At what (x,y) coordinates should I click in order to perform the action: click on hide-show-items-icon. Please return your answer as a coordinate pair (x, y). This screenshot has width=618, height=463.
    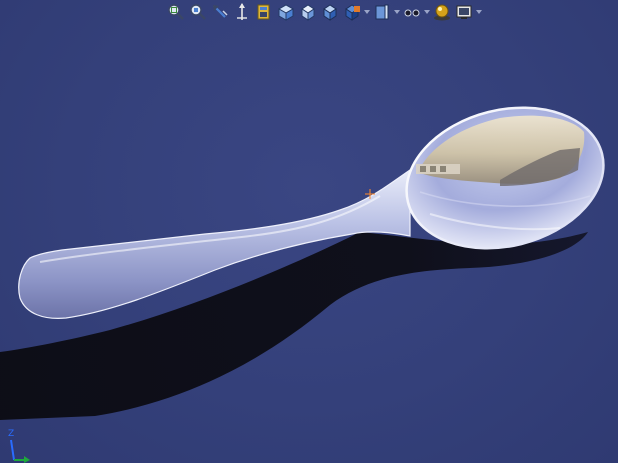
    Looking at the image, I should click on (352, 12).